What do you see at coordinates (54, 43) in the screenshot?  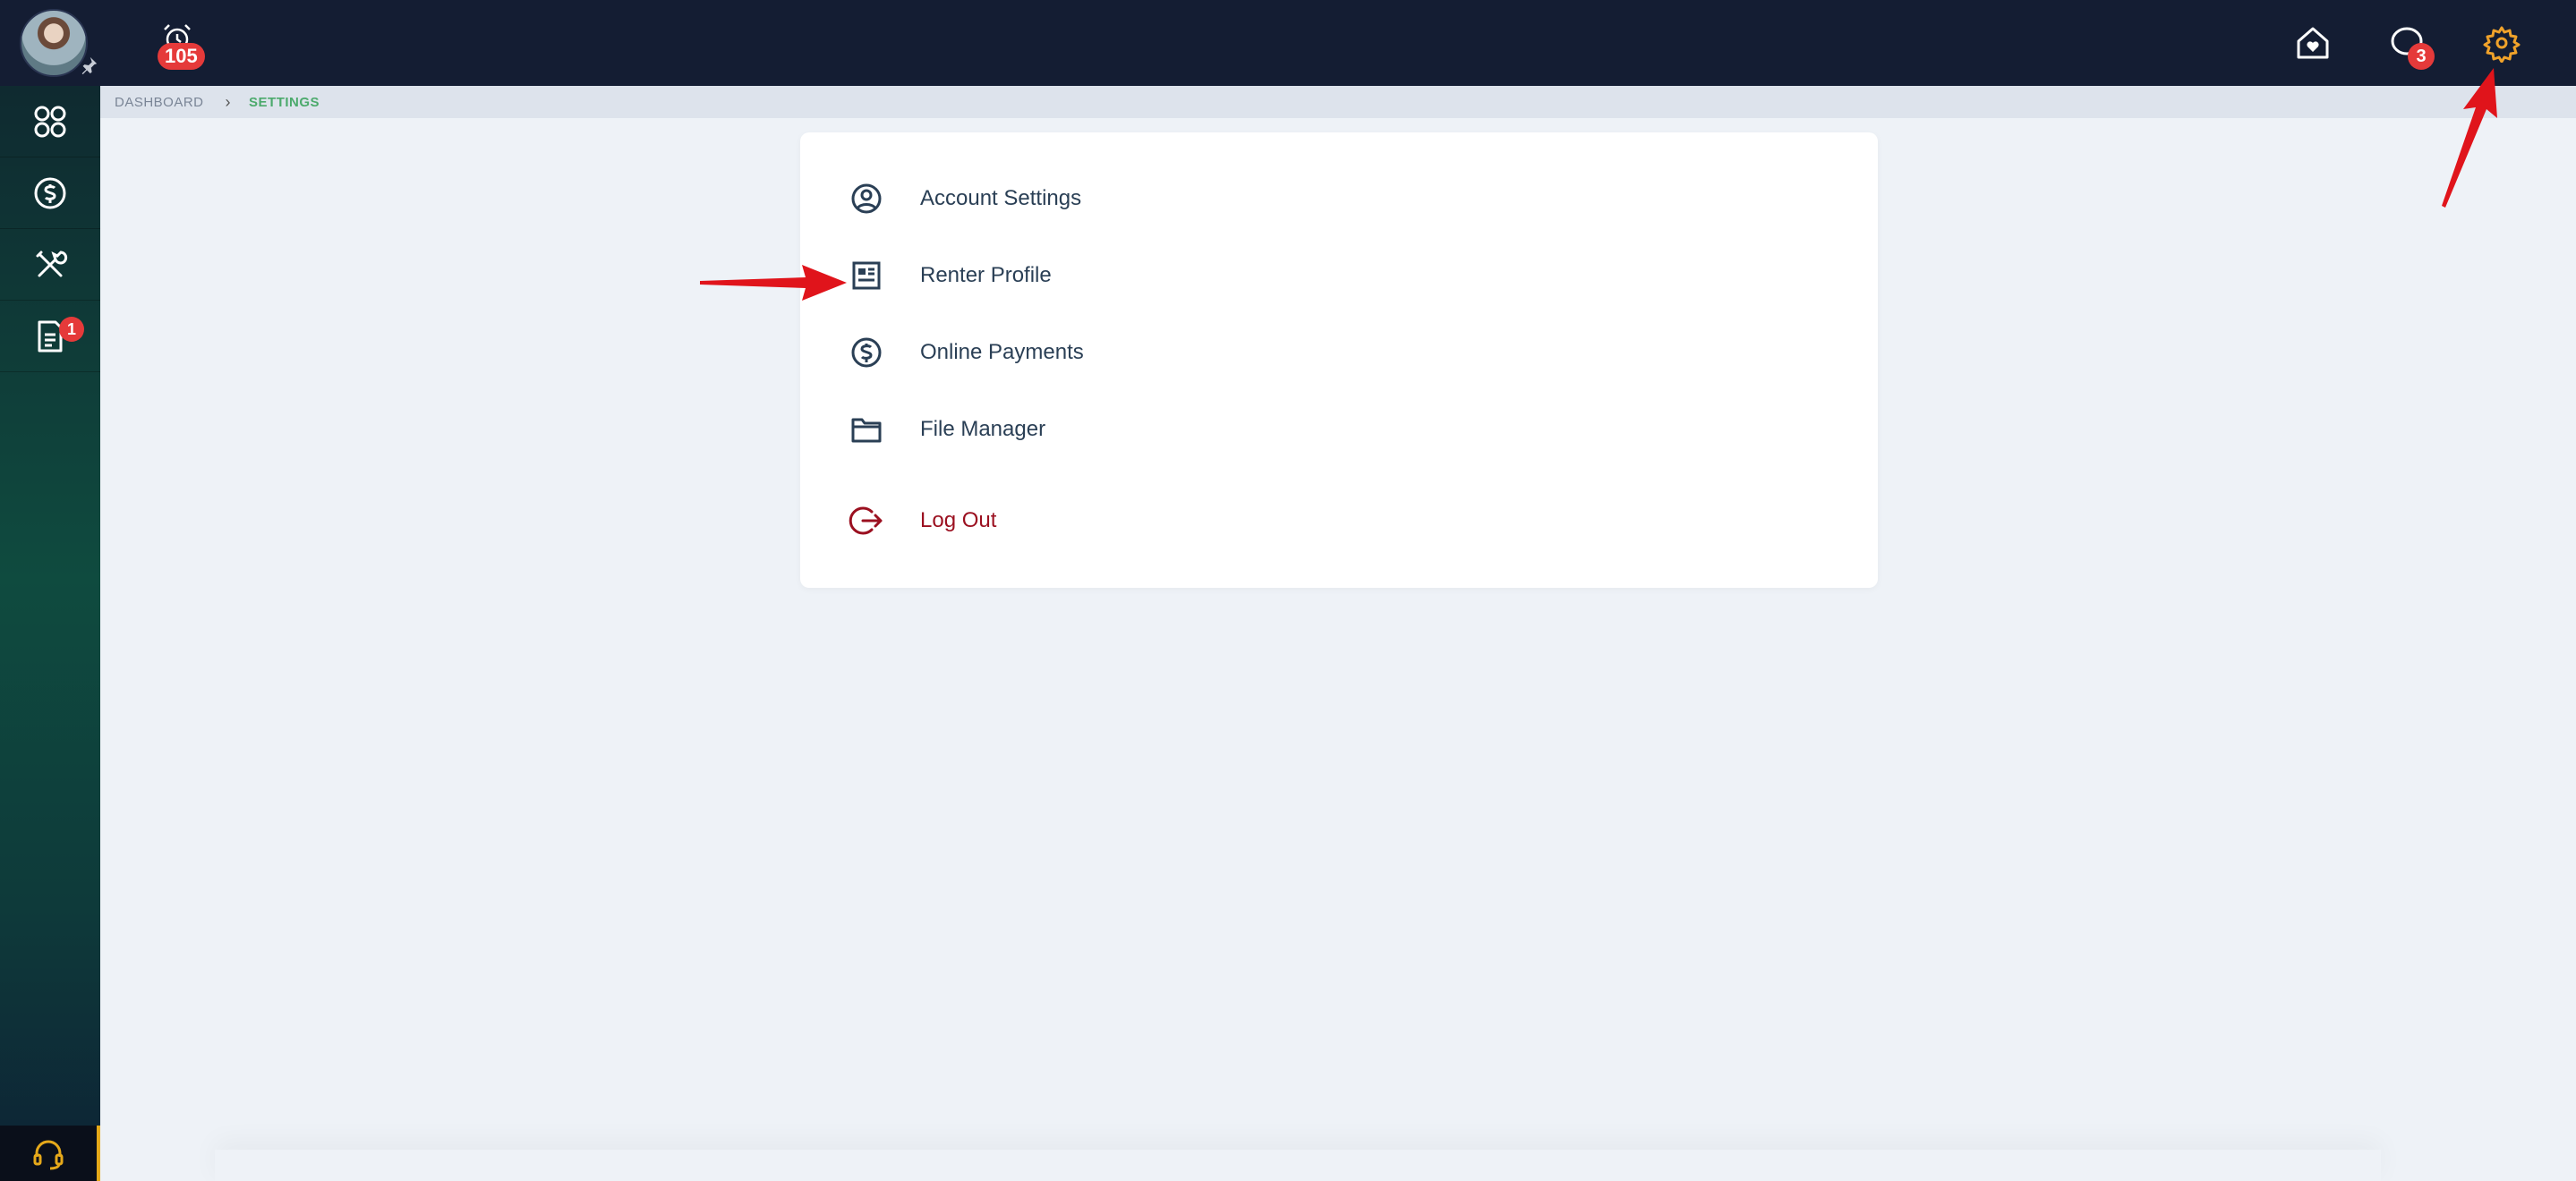 I see `user-avatar` at bounding box center [54, 43].